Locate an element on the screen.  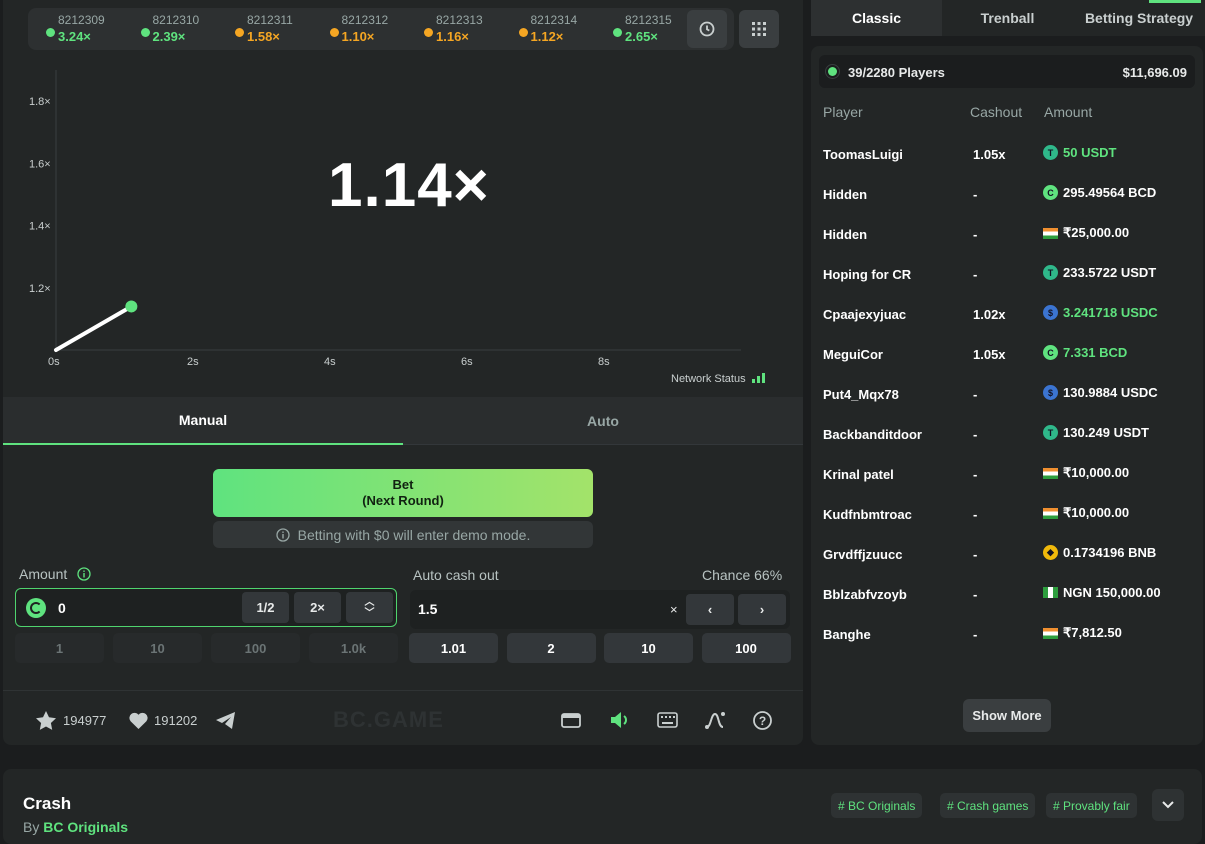
history-round-id: 8212311 is located at coordinates (270, 20).